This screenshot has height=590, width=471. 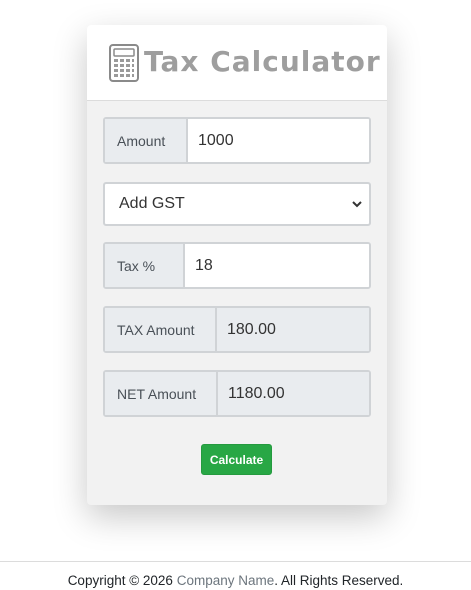 I want to click on tax-amount-group: TAX Amount 180.00, so click(x=237, y=329).